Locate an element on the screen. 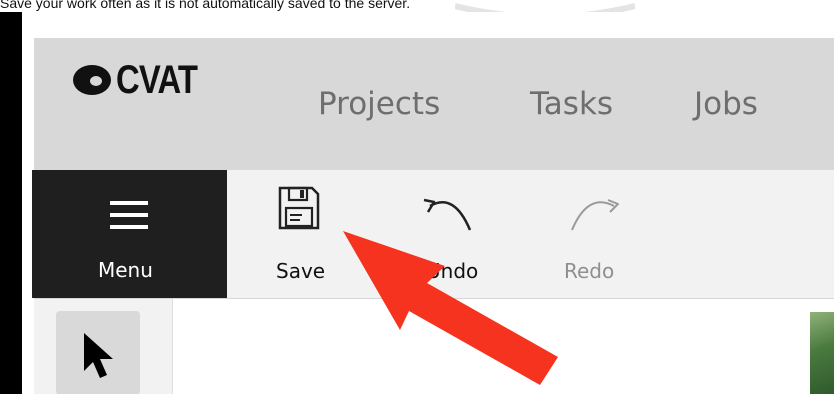 The height and width of the screenshot is (394, 834). redo-arrow-icon is located at coordinates (595, 215).